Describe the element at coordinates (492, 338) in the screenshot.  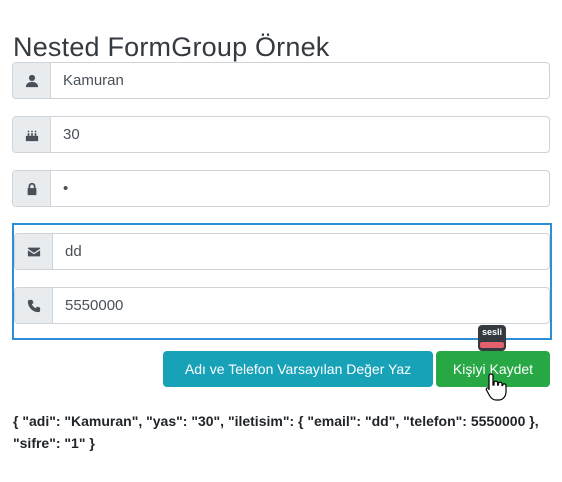
I see `sesli-overlay-badge: sesli` at that location.